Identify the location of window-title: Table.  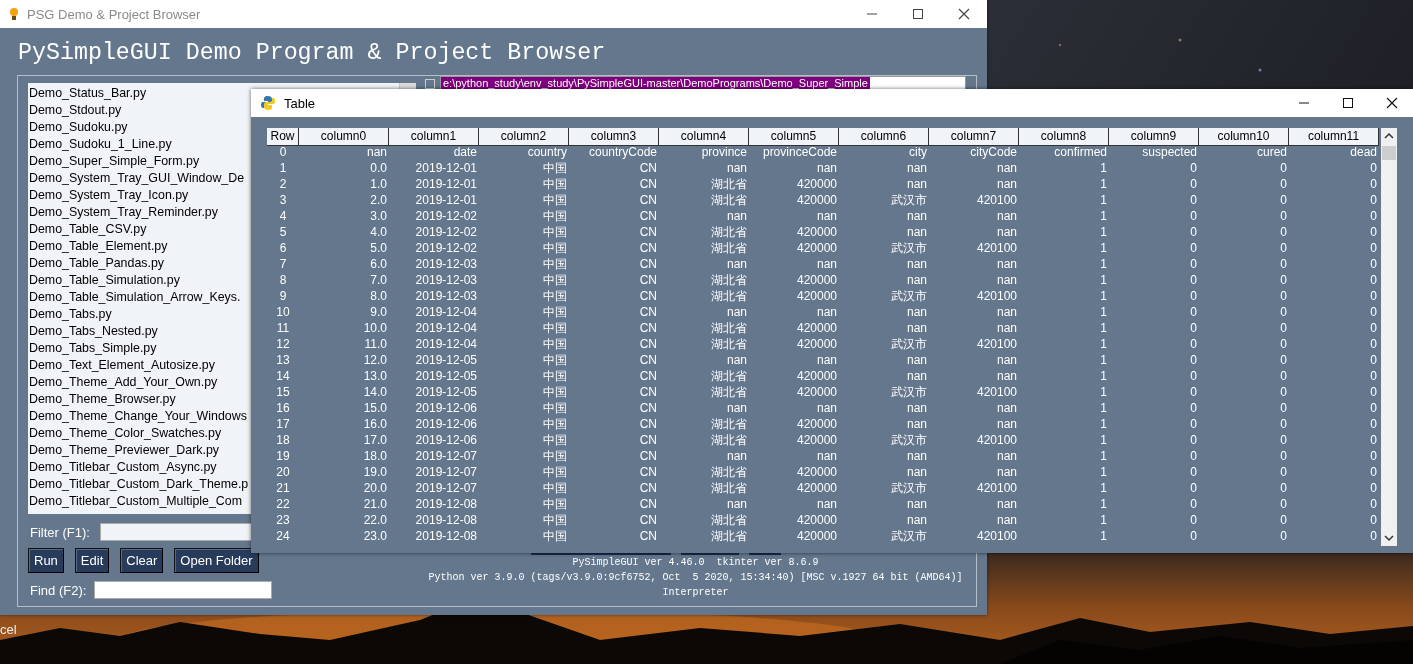
(300, 103).